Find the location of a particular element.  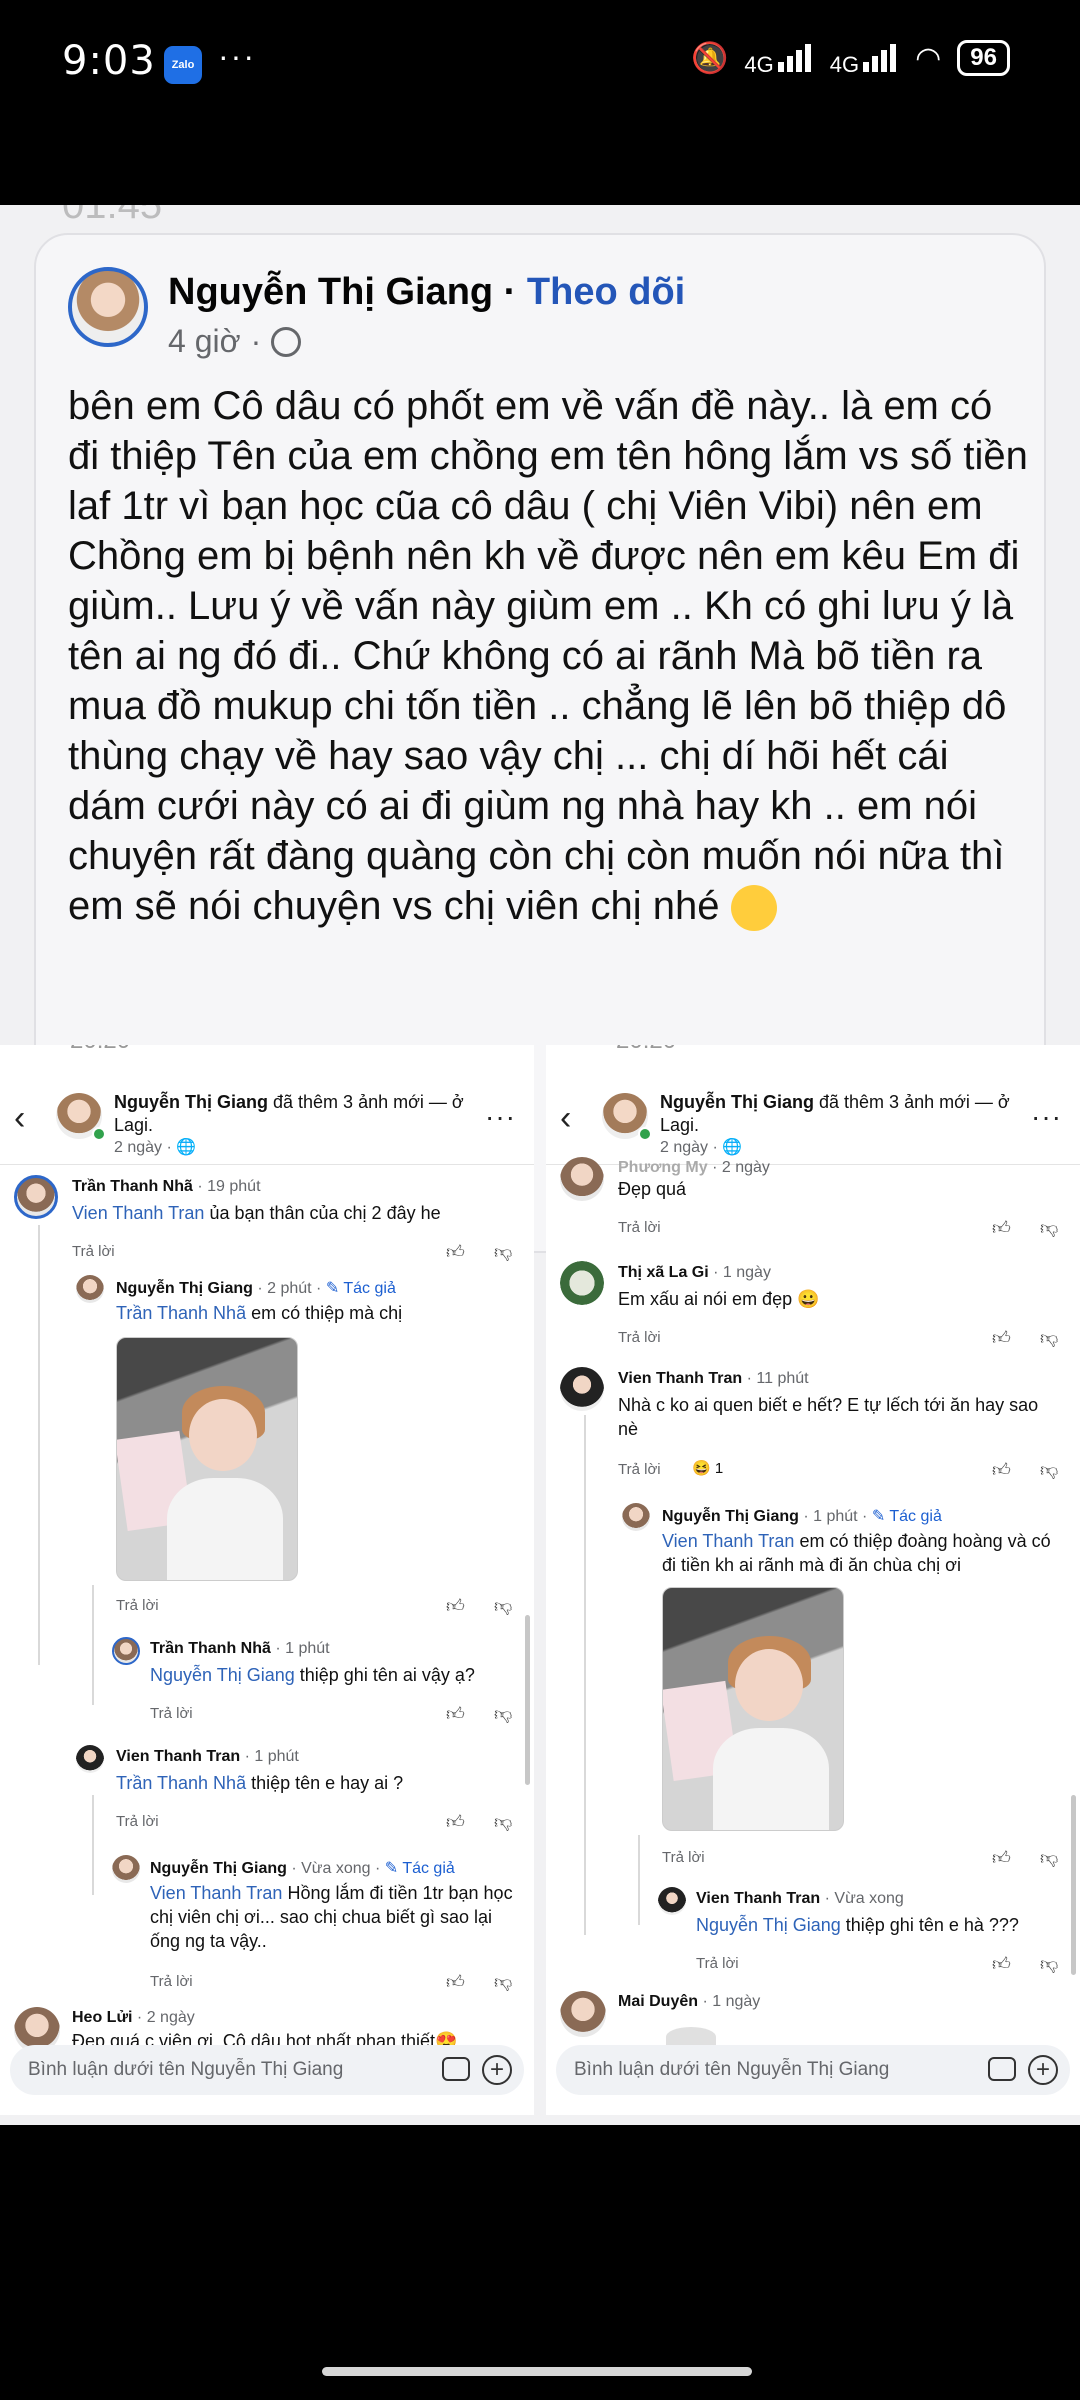

comment-text: Em xấu ai nói em đẹp 😀 is located at coordinates (719, 1299).